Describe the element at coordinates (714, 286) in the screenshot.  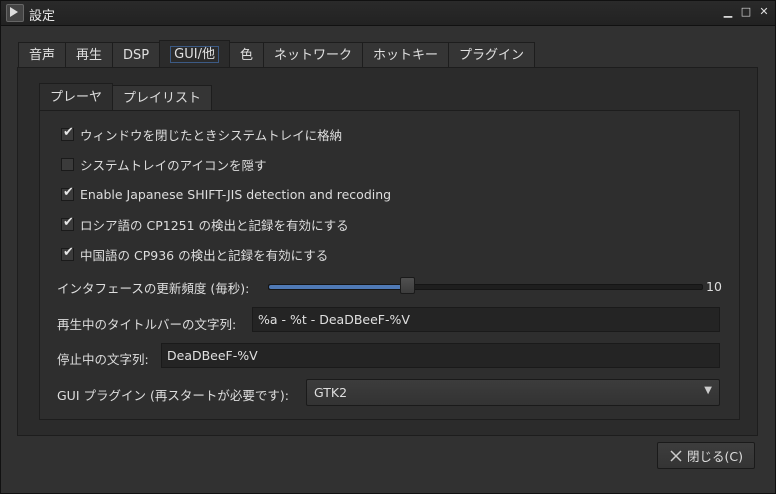
I see `refresh-rate-value: 10` at that location.